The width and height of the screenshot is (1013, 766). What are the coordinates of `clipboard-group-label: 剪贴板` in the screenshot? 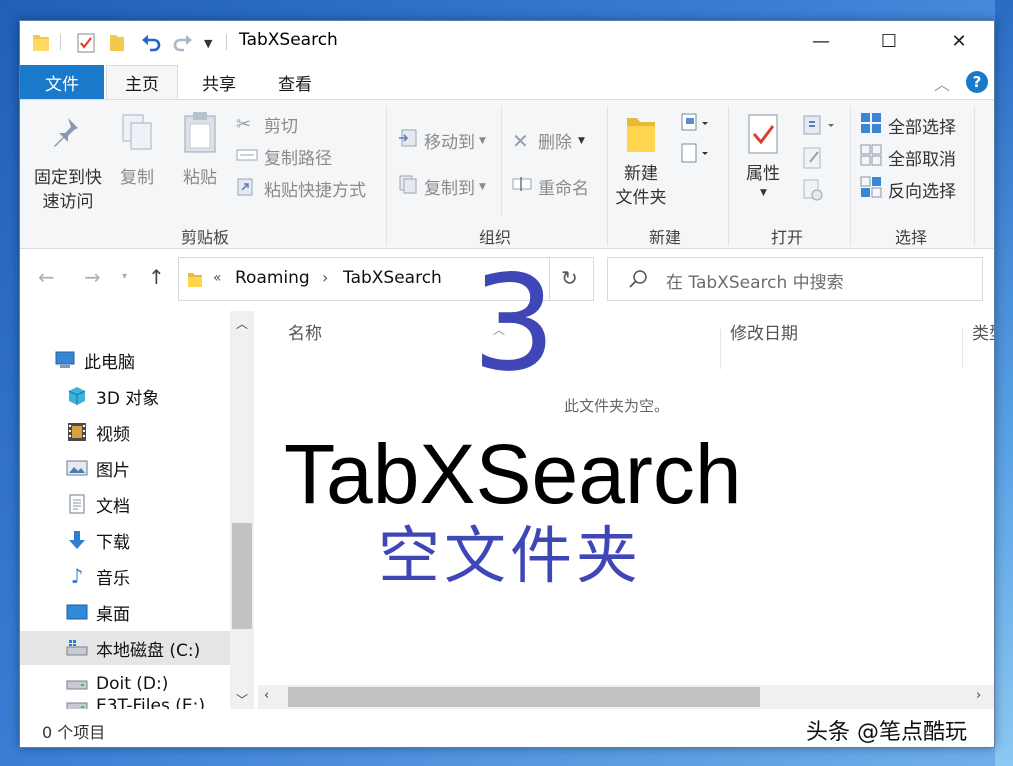 It's located at (204, 237).